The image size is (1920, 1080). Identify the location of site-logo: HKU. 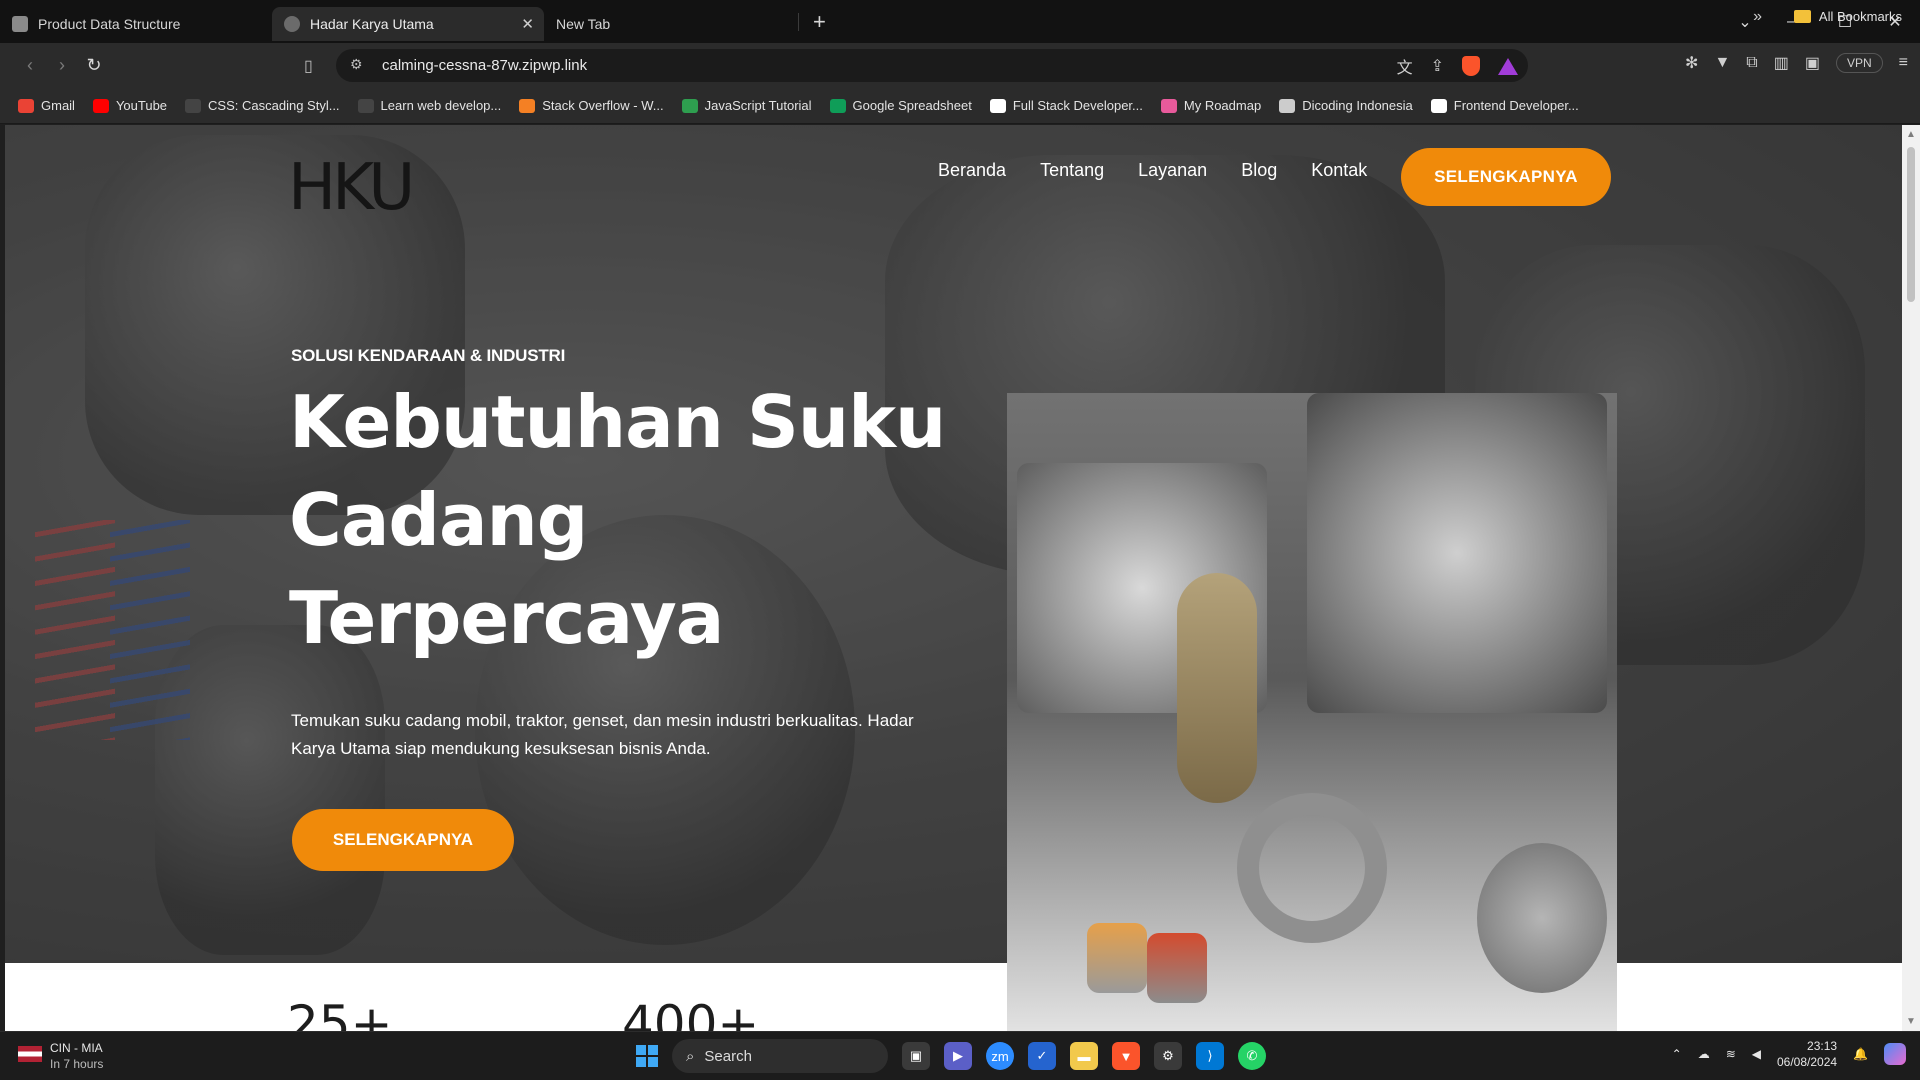
(351, 188).